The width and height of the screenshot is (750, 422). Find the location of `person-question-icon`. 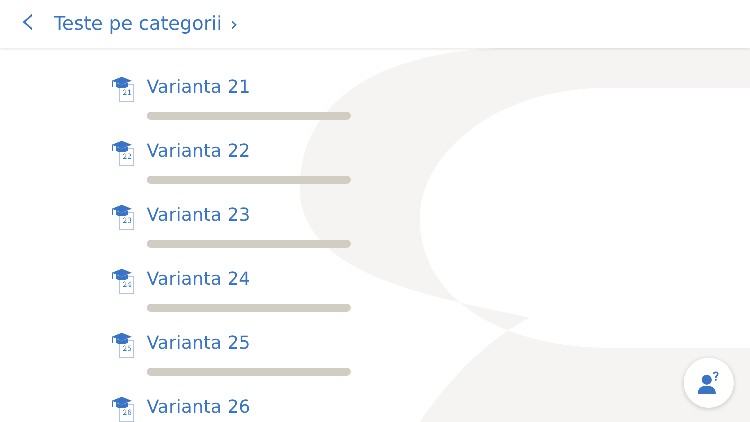

person-question-icon is located at coordinates (709, 383).